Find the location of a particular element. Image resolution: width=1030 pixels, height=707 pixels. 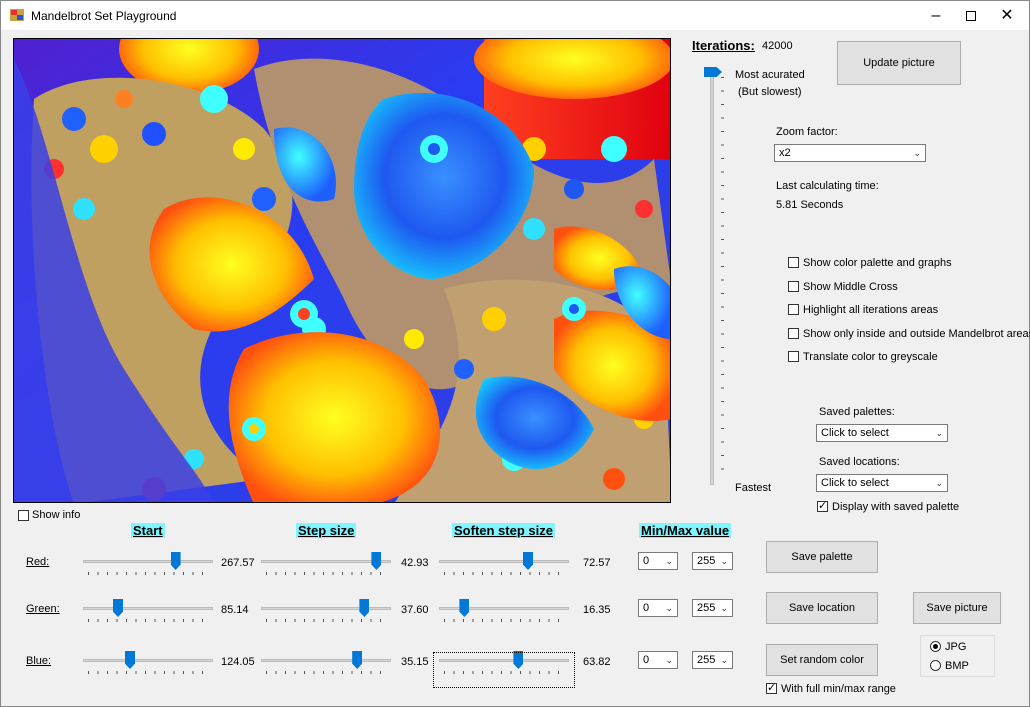

update-picture-button: Update picture is located at coordinates (899, 63).